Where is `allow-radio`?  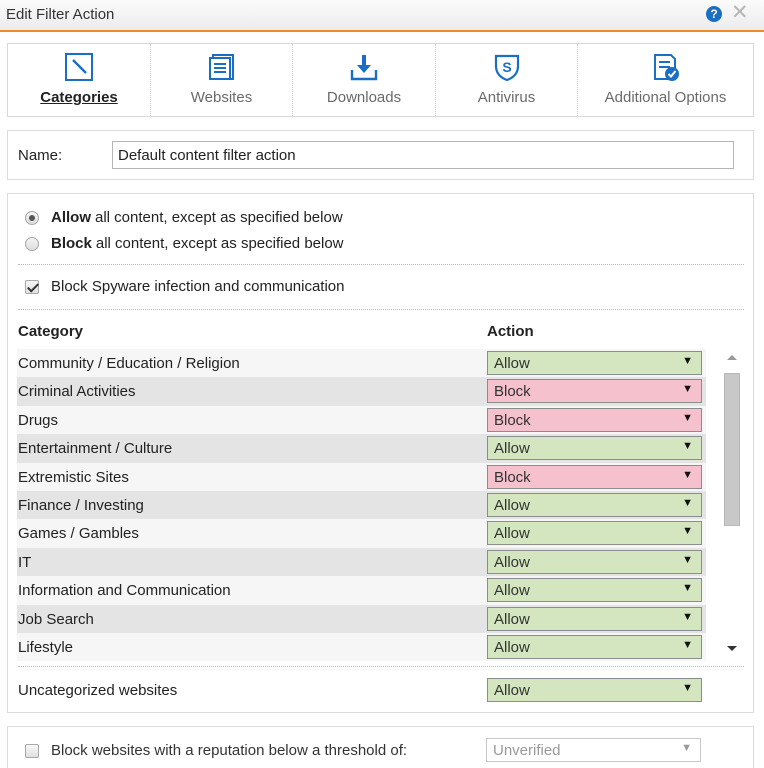
allow-radio is located at coordinates (32, 217).